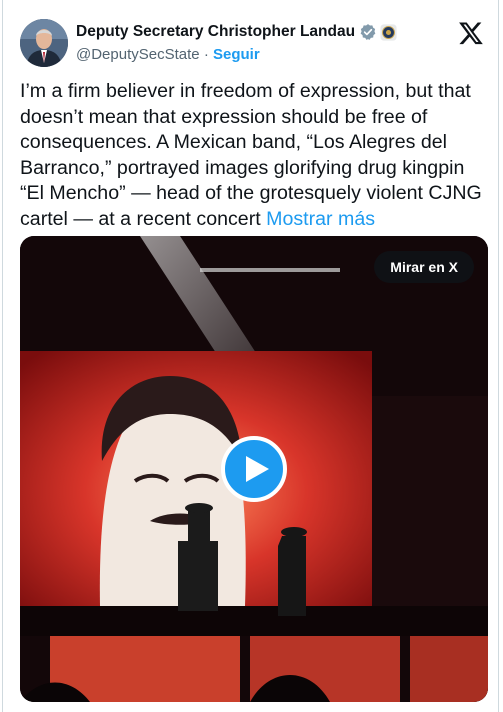 The width and height of the screenshot is (503, 712). Describe the element at coordinates (320, 219) in the screenshot. I see `show-more-link: Mostrar más` at that location.